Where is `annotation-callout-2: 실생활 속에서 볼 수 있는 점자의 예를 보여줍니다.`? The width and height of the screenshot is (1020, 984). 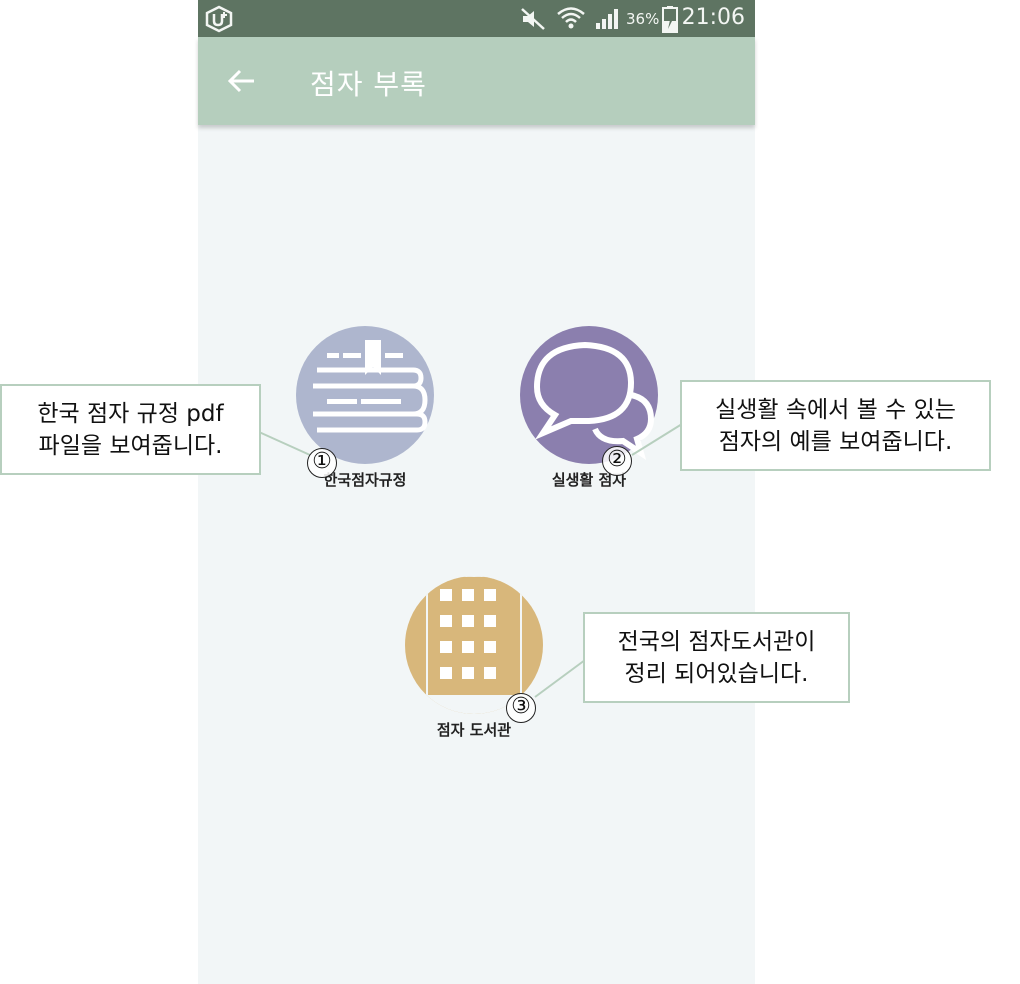
annotation-callout-2: 실생활 속에서 볼 수 있는 점자의 예를 보여줍니다. is located at coordinates (835, 425).